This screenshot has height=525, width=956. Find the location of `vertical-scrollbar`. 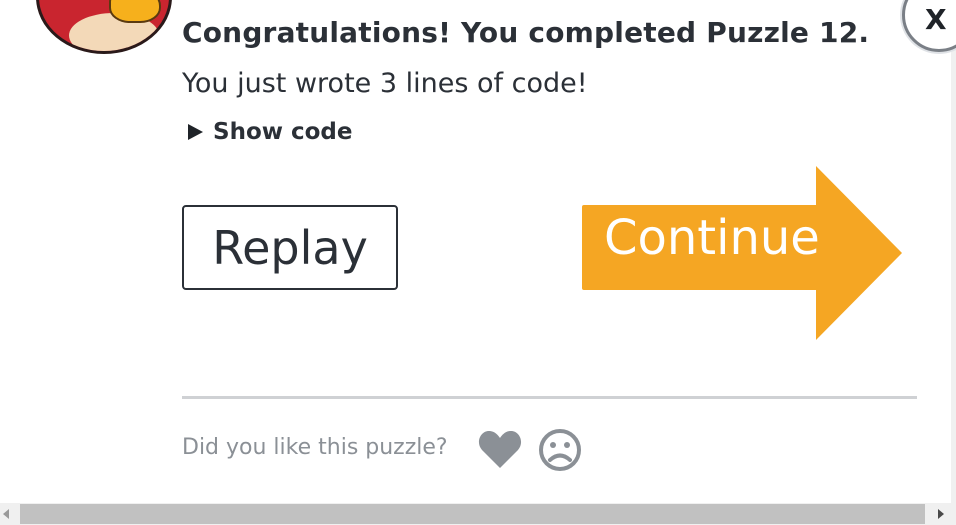

vertical-scrollbar is located at coordinates (953, 251).